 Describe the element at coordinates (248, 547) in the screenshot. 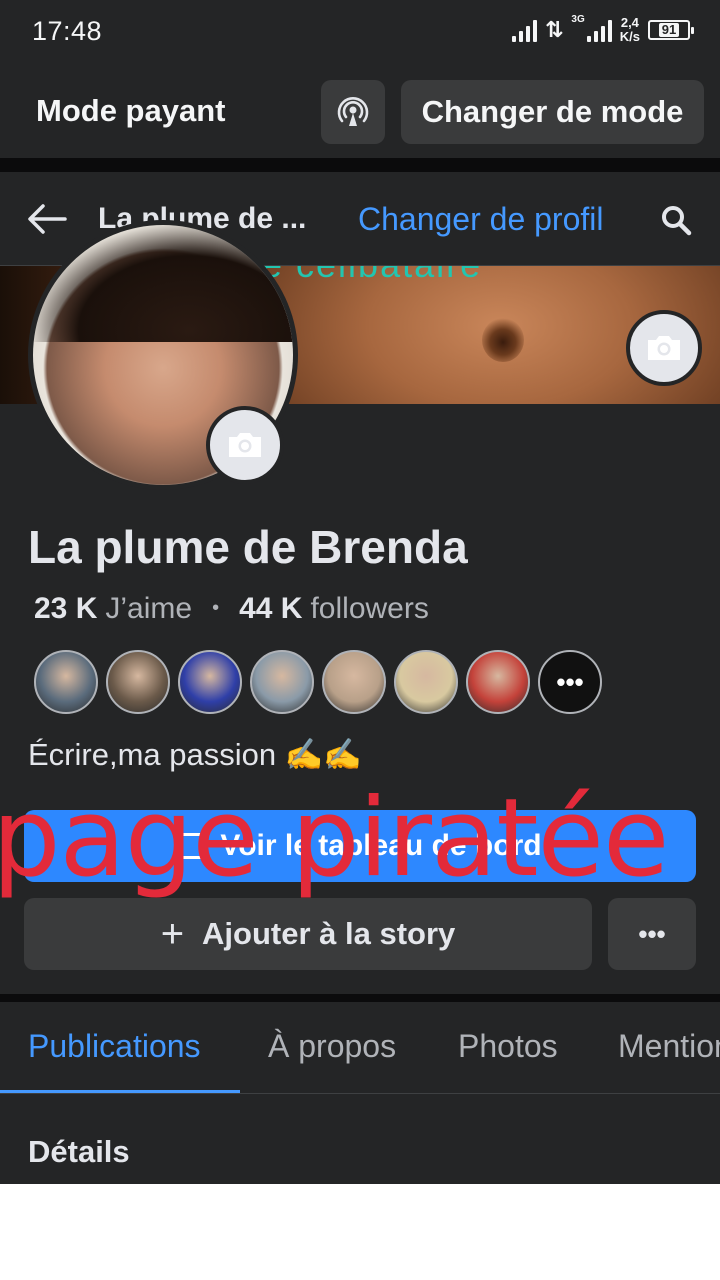

I see `profile-name: La plume de Brenda` at that location.